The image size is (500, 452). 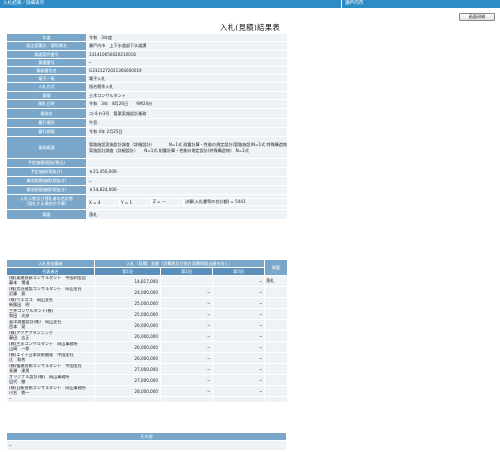 What do you see at coordinates (187, 132) in the screenshot?
I see `info-value: 令和 4年 2月25日` at bounding box center [187, 132].